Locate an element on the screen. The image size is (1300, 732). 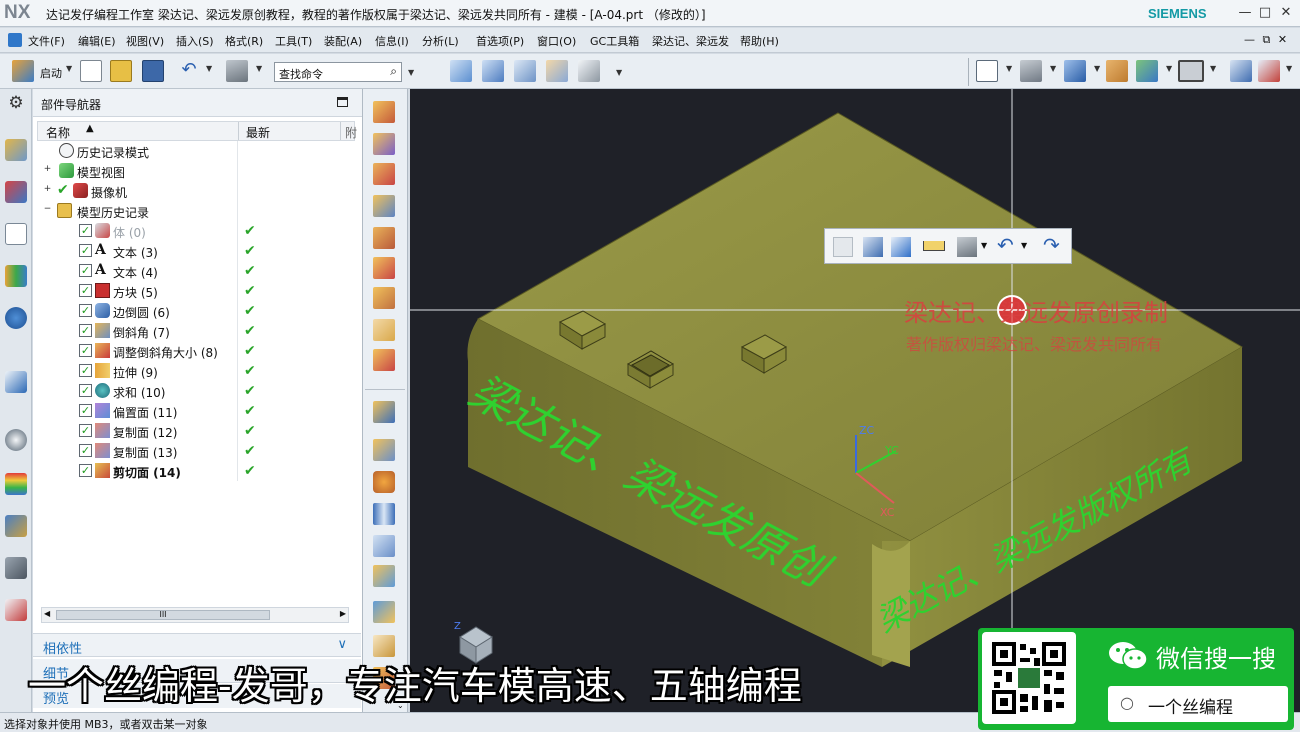
horizontal-scrollbar: ◀ III ▶ is located at coordinates (195, 615).